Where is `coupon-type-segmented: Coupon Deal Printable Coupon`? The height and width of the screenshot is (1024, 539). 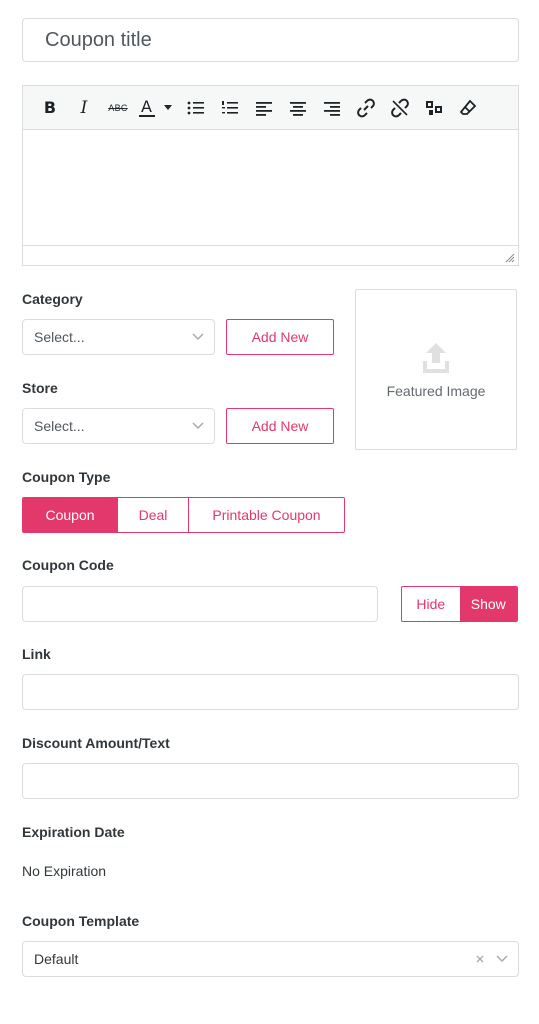
coupon-type-segmented: Coupon Deal Printable Coupon is located at coordinates (183, 515).